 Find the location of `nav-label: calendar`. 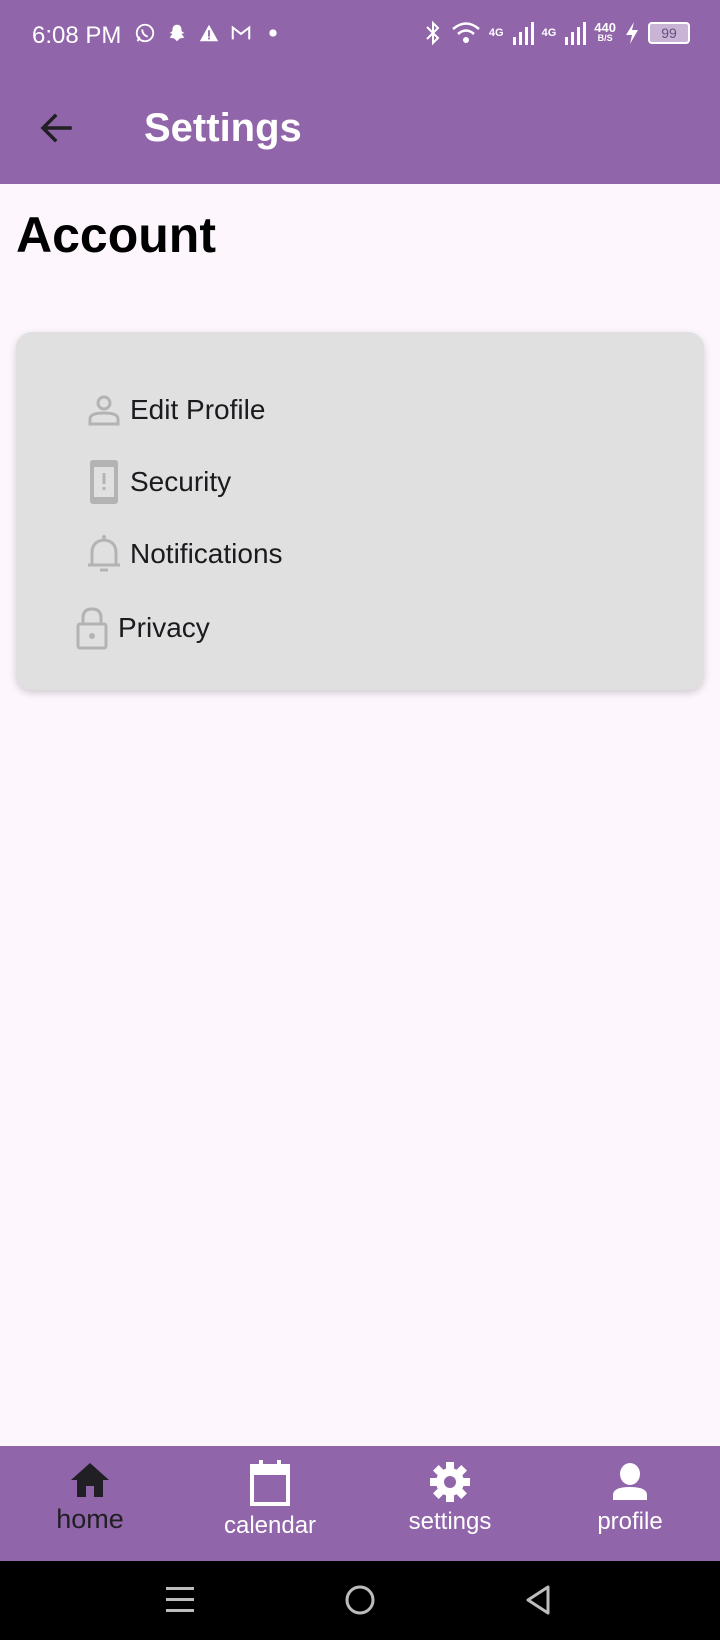

nav-label: calendar is located at coordinates (270, 1525).